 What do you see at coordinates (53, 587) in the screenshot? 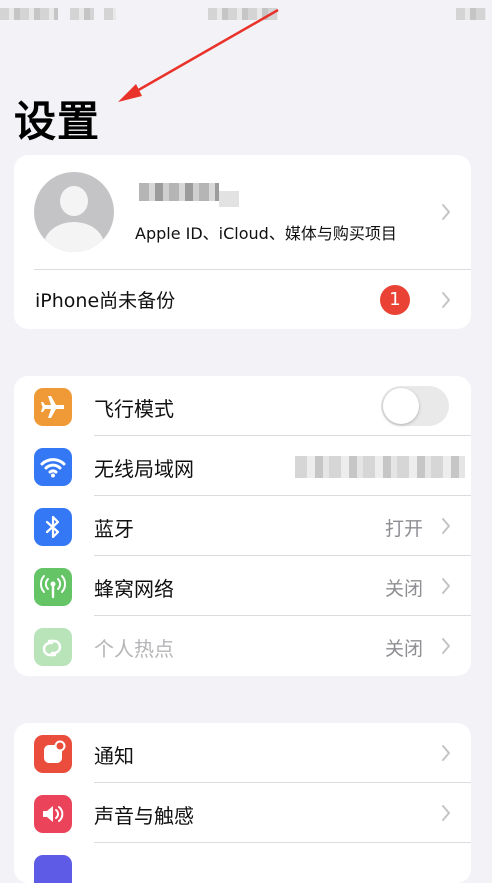
I see `cellular-icon` at bounding box center [53, 587].